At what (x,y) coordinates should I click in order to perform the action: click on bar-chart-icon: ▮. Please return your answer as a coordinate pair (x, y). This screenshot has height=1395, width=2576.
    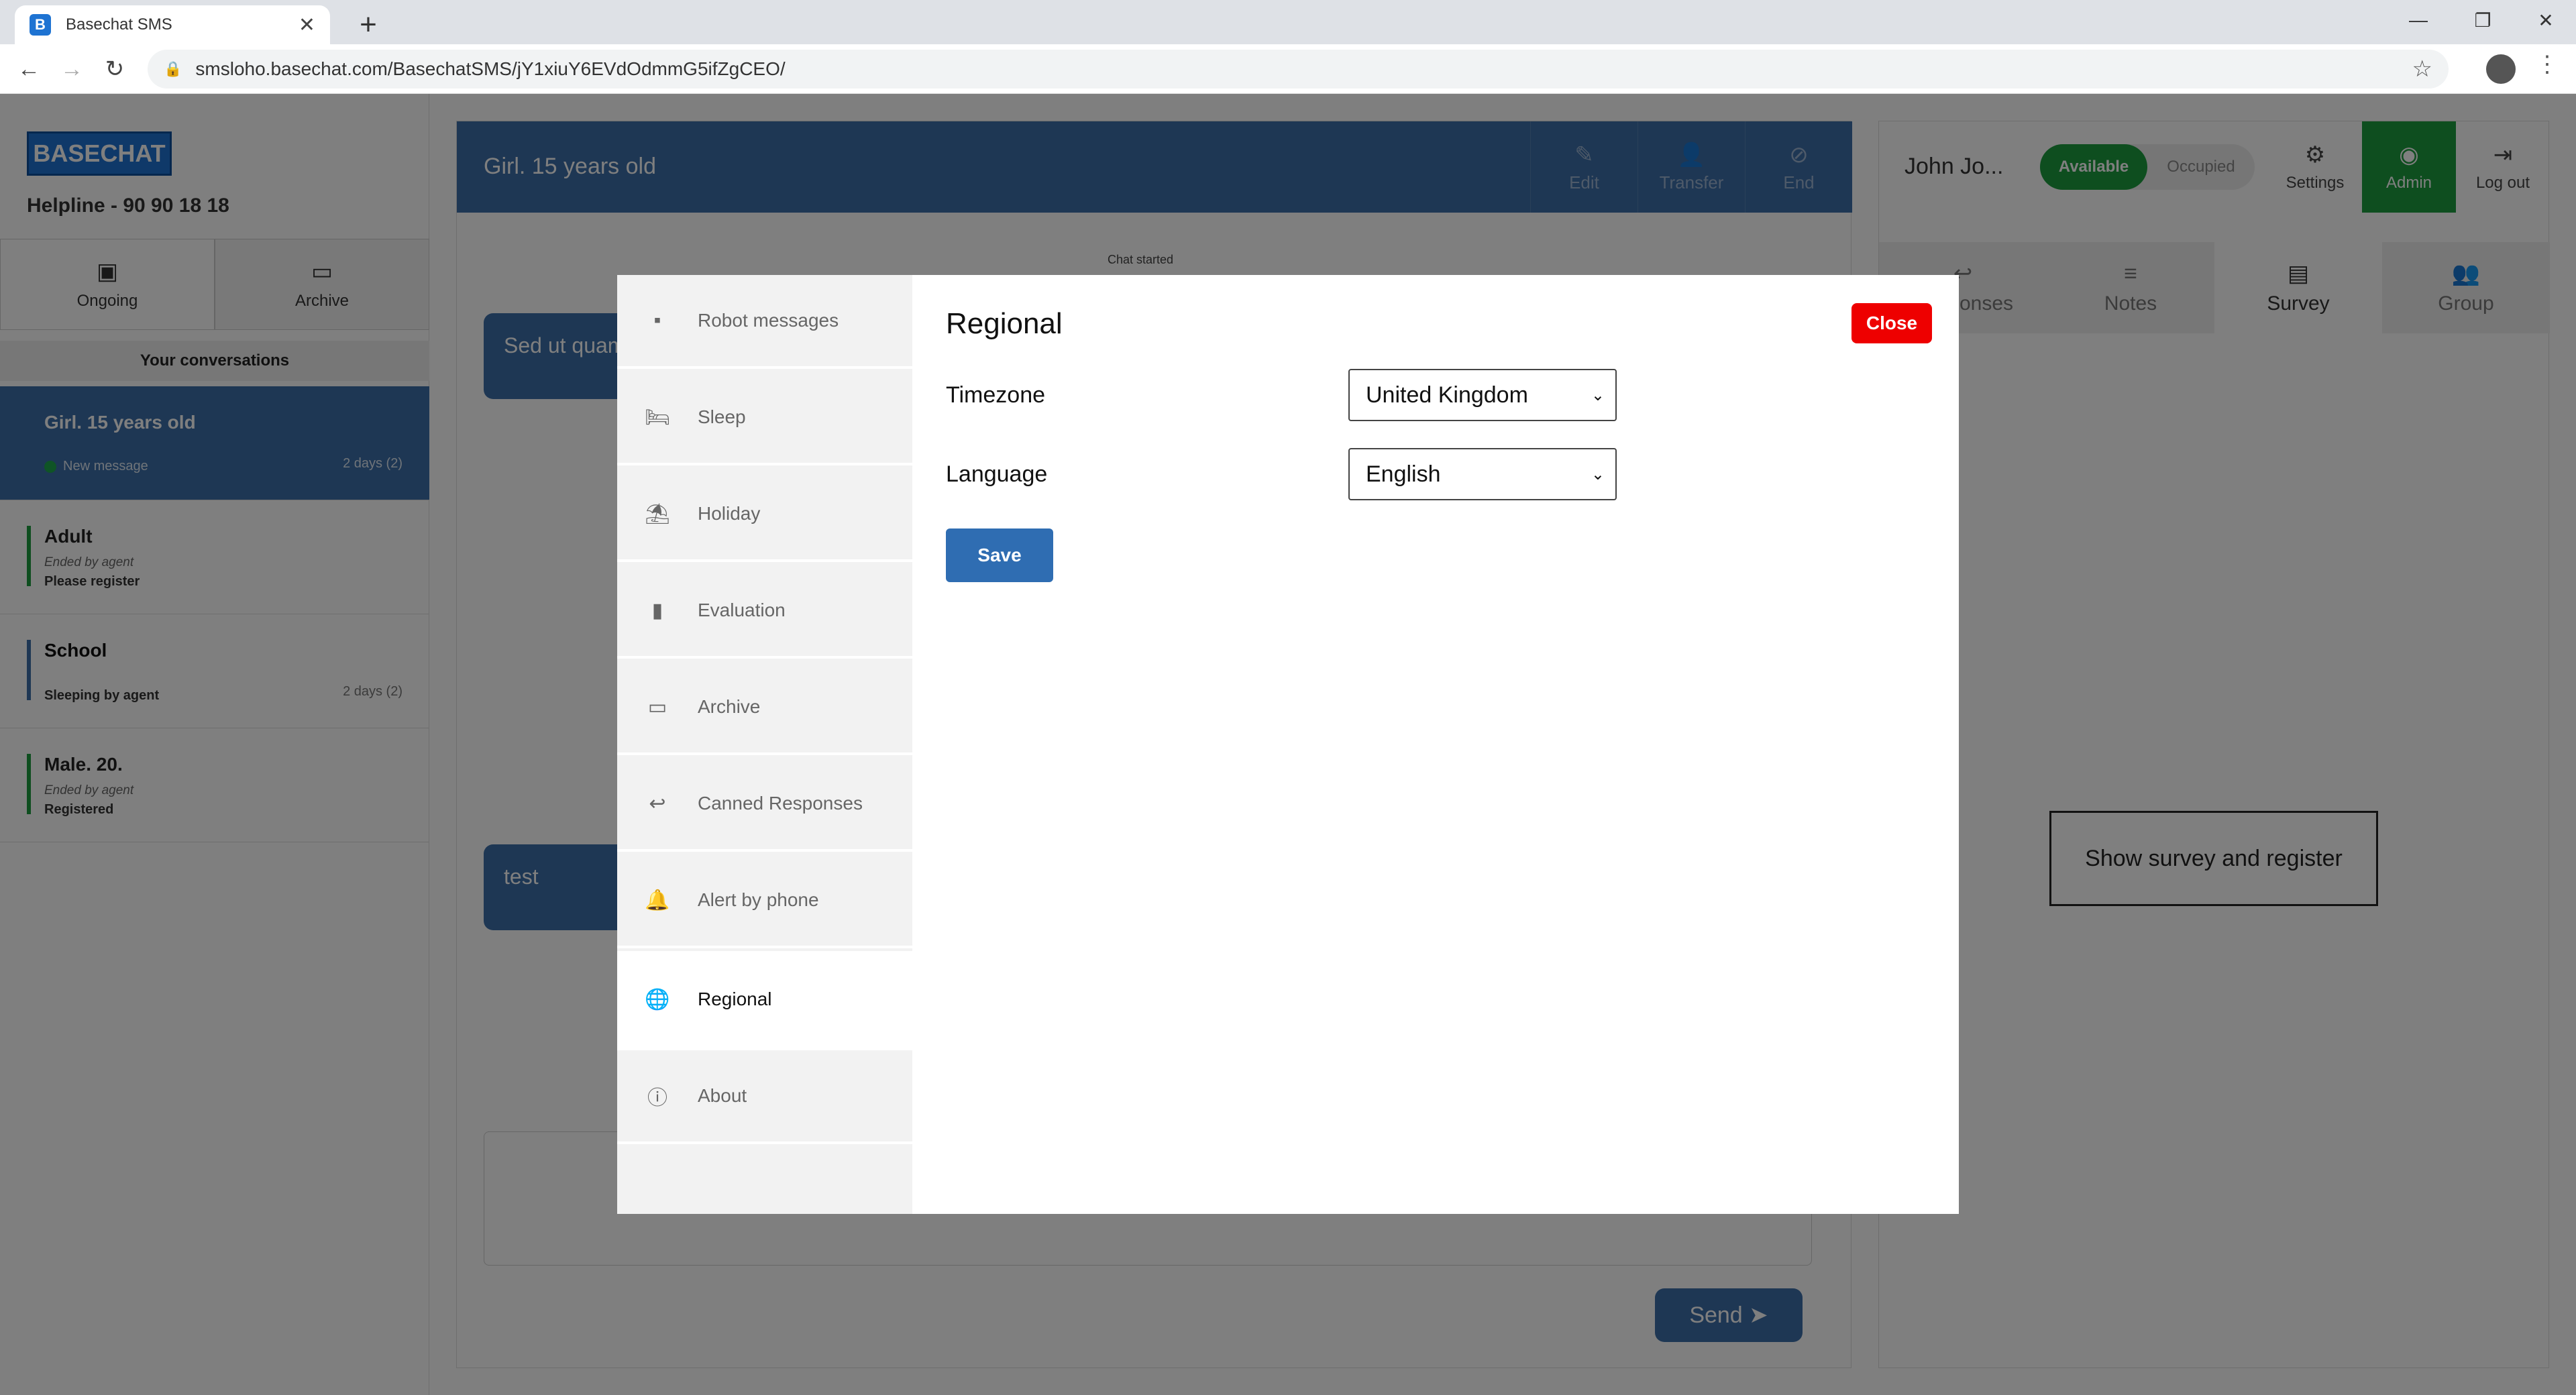
    Looking at the image, I should click on (657, 610).